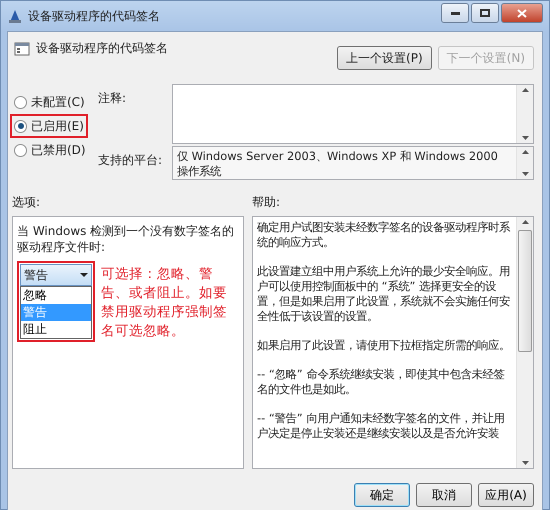 The width and height of the screenshot is (550, 510). What do you see at coordinates (353, 114) in the screenshot?
I see `comment-field` at bounding box center [353, 114].